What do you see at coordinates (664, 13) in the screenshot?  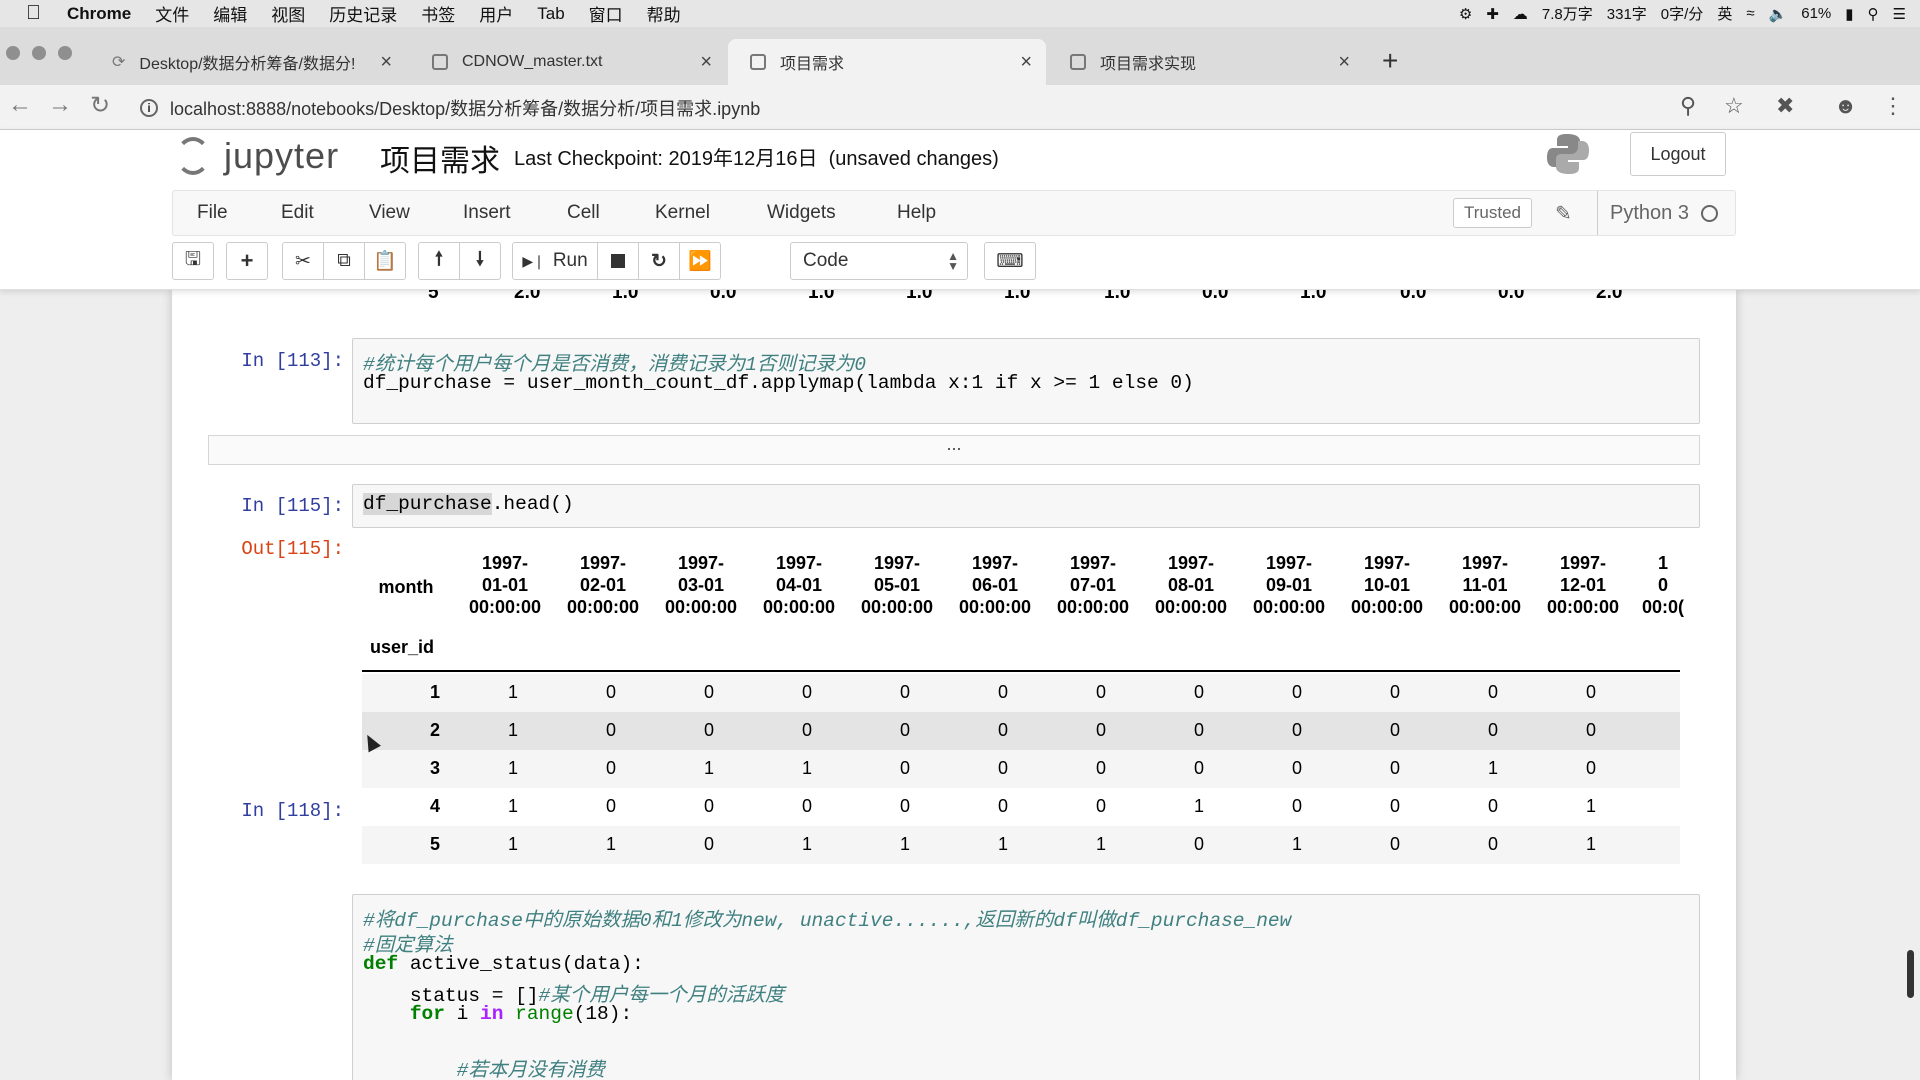 I see `menu-help-cn: 帮助` at bounding box center [664, 13].